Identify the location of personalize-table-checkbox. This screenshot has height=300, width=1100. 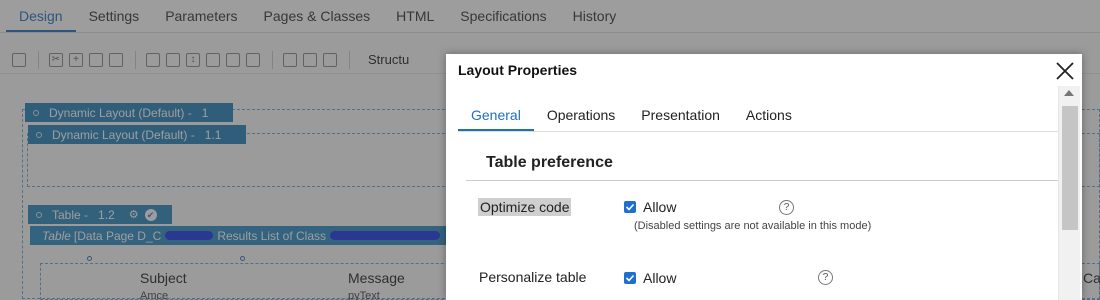
(630, 278).